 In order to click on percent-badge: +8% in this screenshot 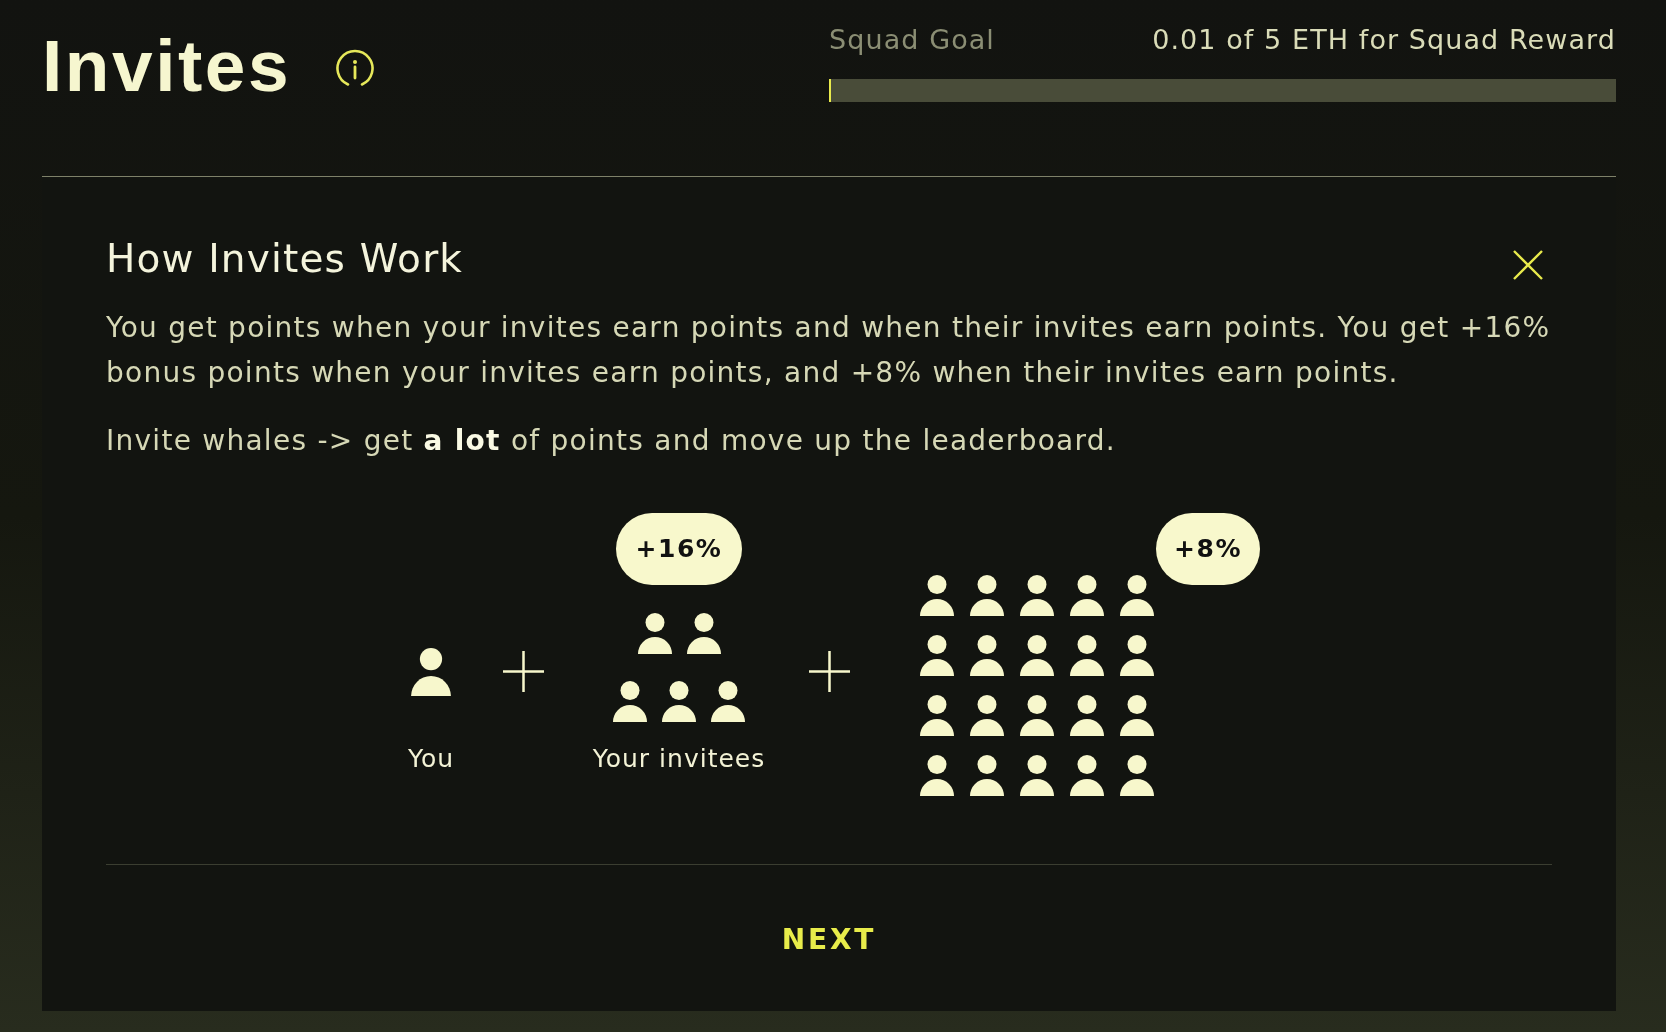, I will do `click(1208, 549)`.